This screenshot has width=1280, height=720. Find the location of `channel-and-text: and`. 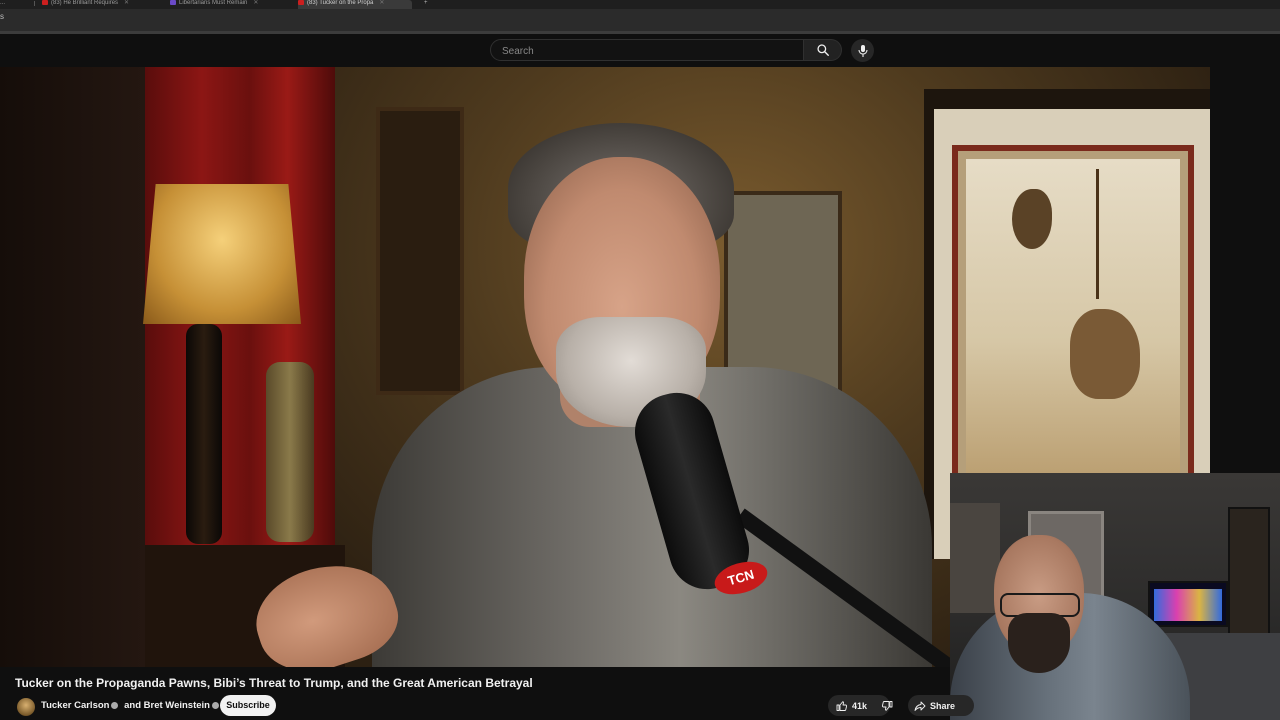

channel-and-text: and is located at coordinates (132, 705).